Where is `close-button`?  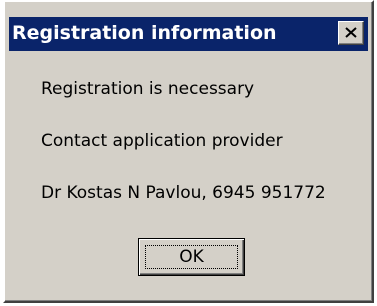
close-button is located at coordinates (351, 33).